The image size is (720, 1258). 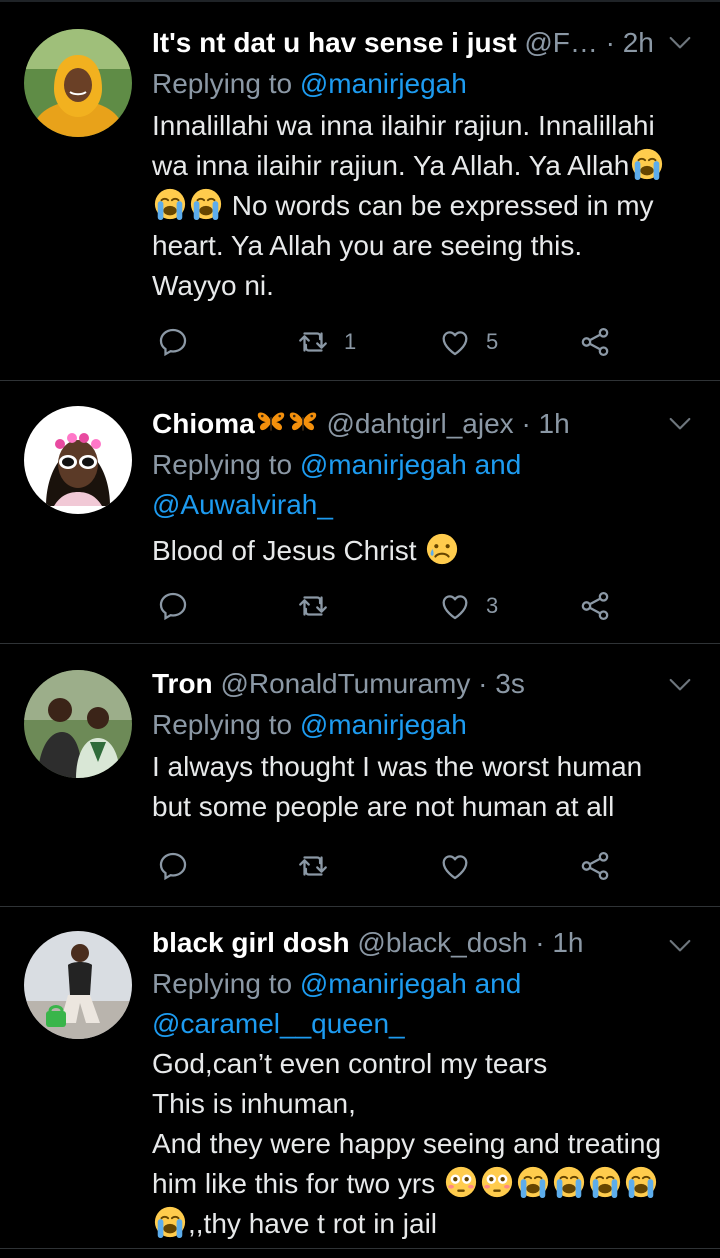 I want to click on author-name: Chioma, so click(x=203, y=423).